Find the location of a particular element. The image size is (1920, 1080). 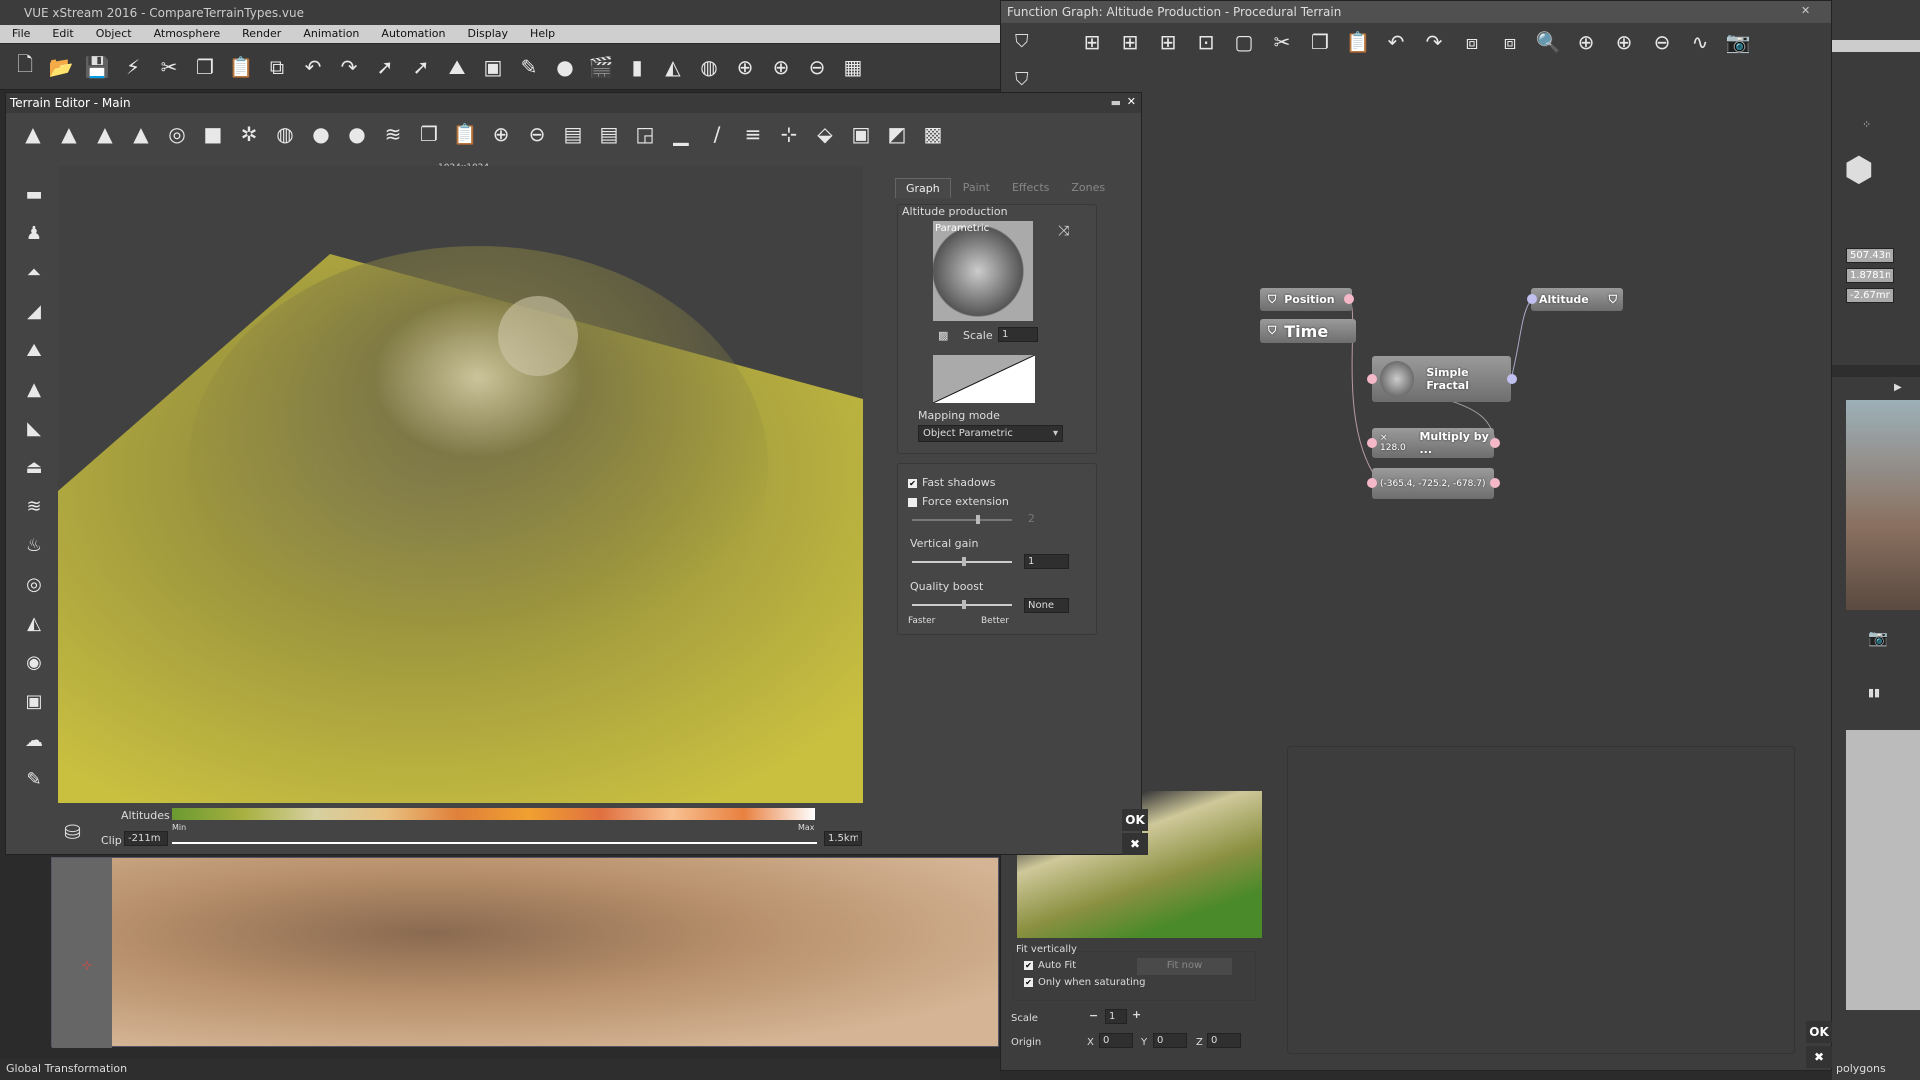

brush-cloud-icon: ☁ is located at coordinates (34, 740).